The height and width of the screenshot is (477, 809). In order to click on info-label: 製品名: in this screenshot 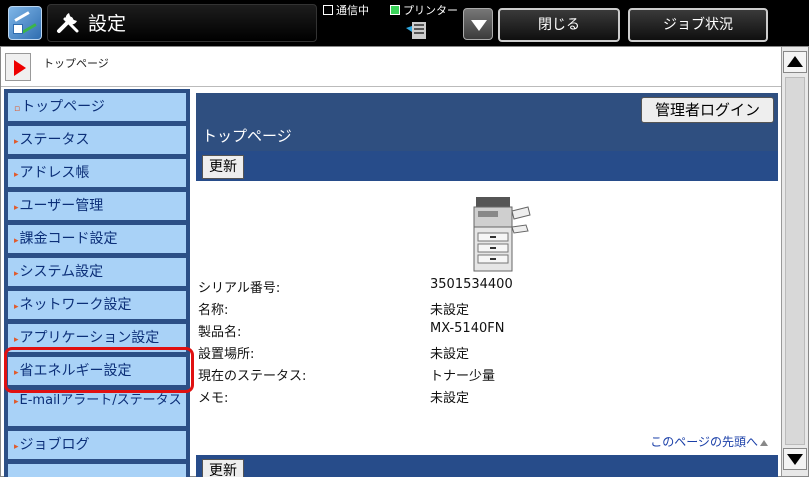, I will do `click(220, 332)`.